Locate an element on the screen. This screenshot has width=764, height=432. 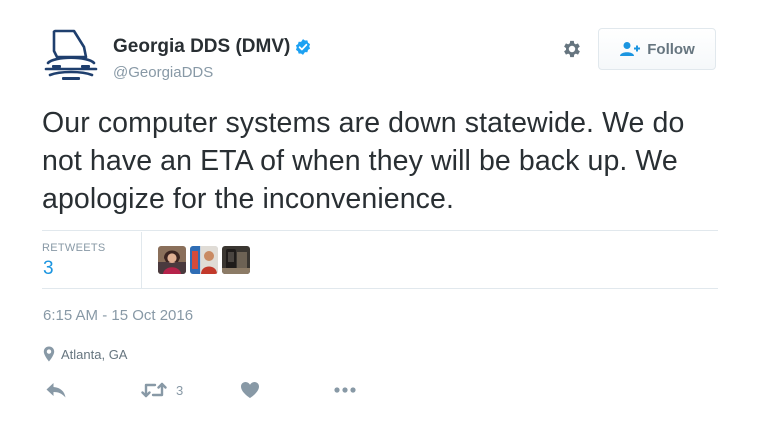
like-button is located at coordinates (250, 390).